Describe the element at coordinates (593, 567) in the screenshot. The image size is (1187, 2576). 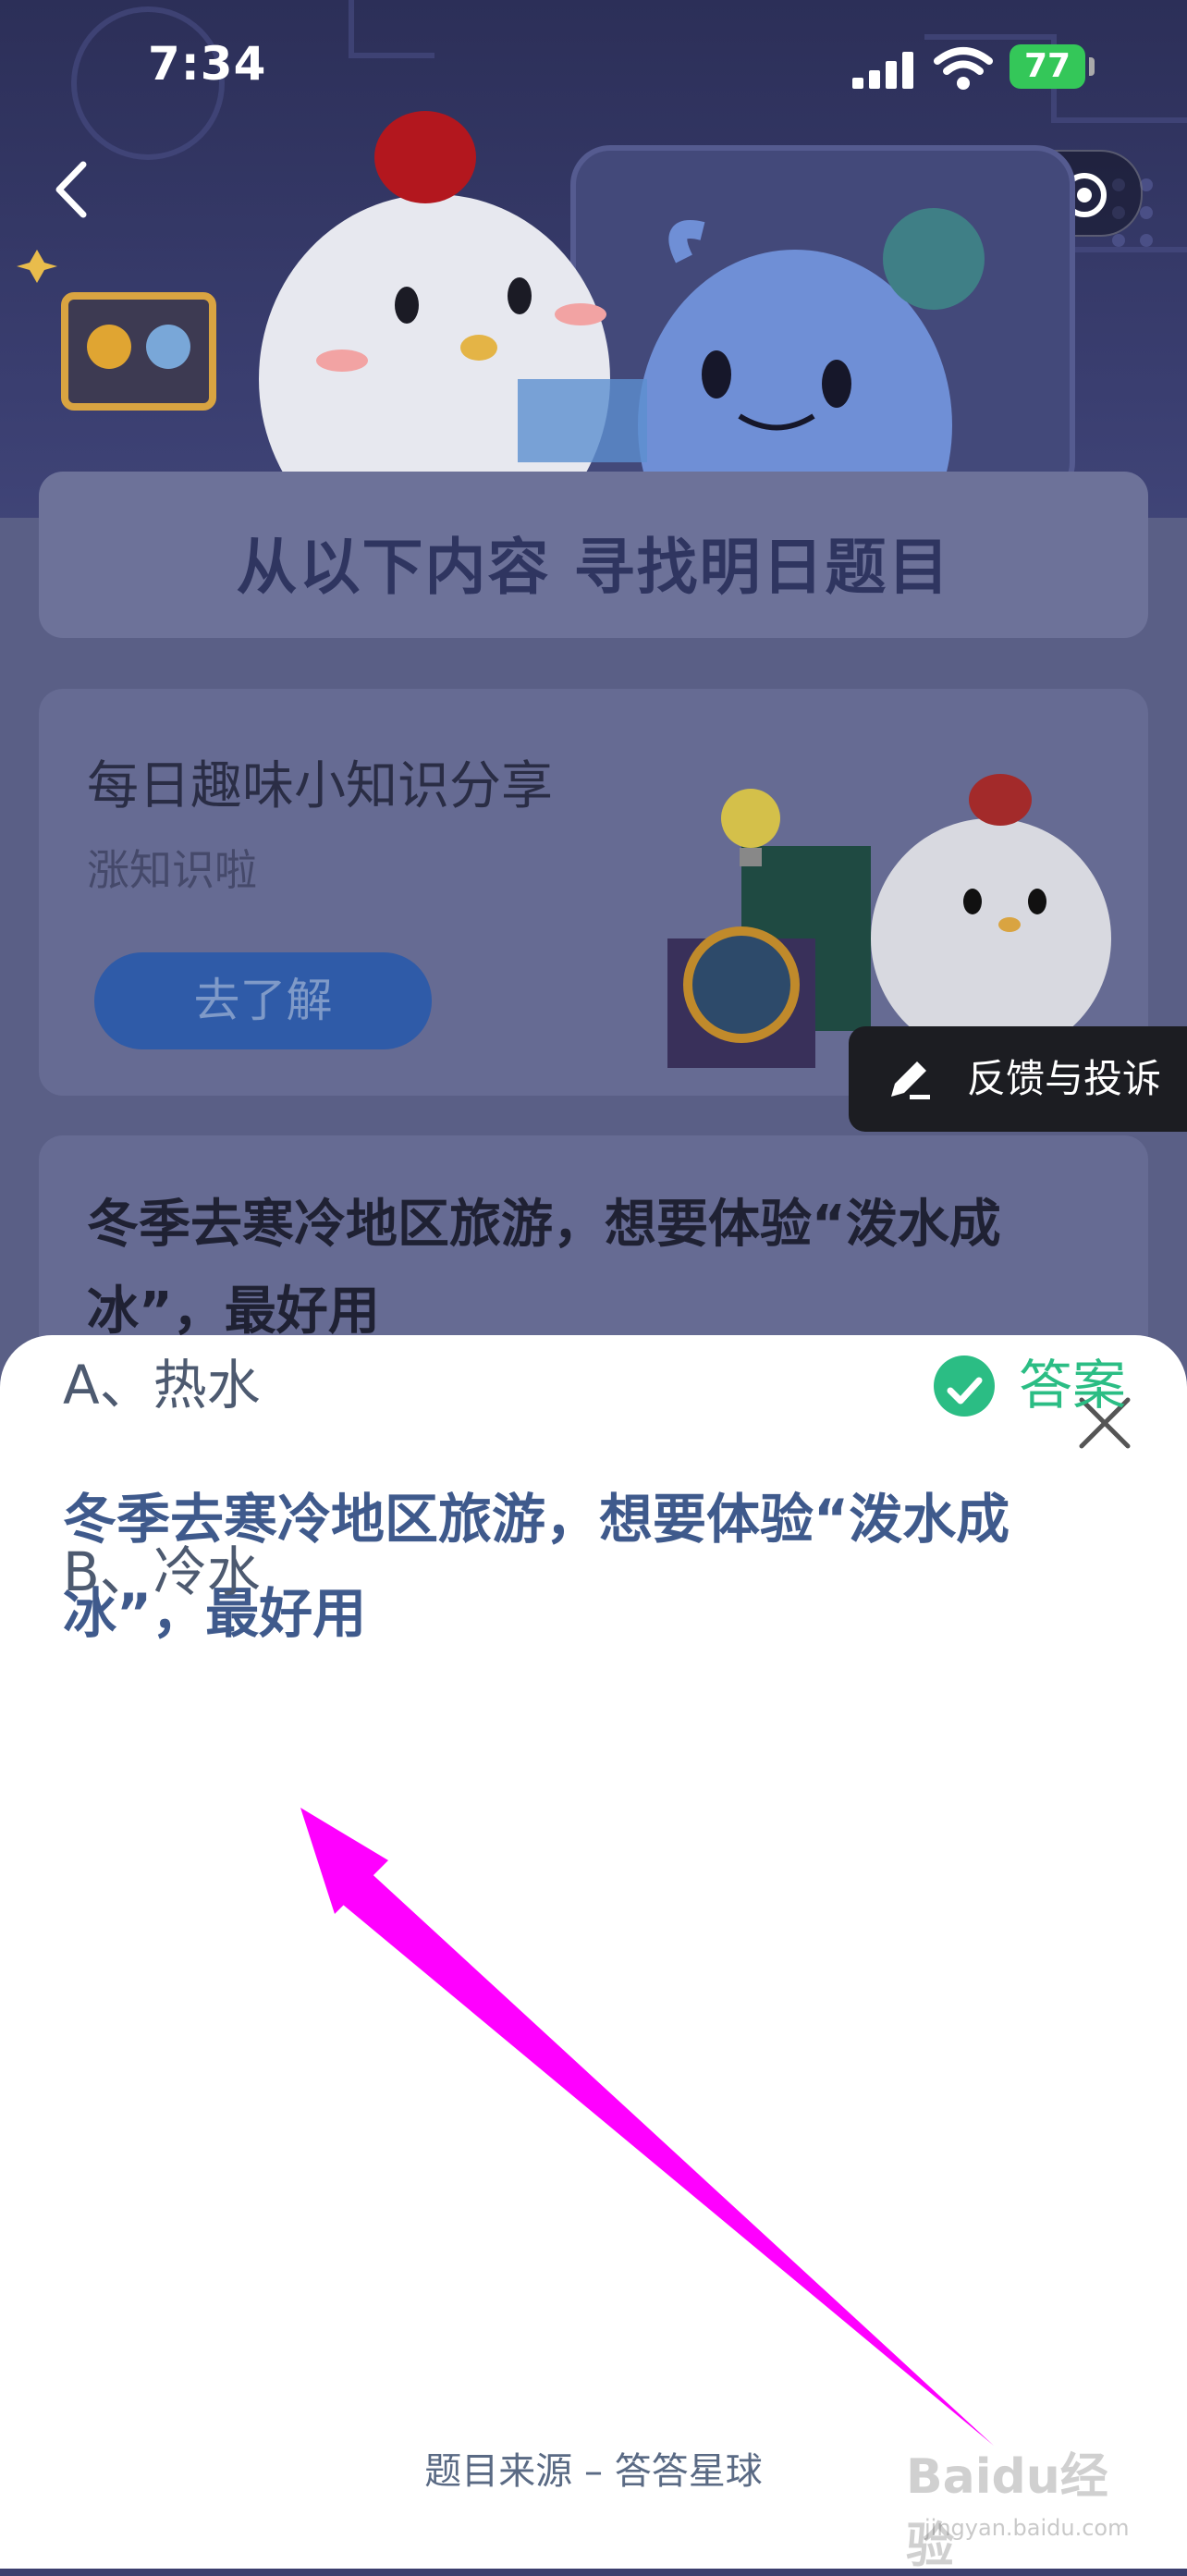
I see `section-heading: 从以下内容 寻找明日题目` at that location.